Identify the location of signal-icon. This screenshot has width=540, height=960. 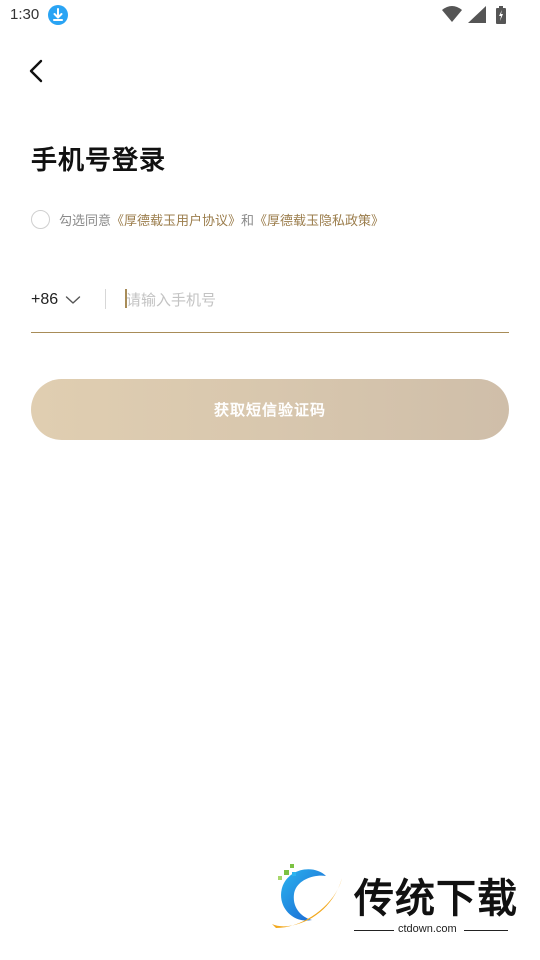
(477, 14).